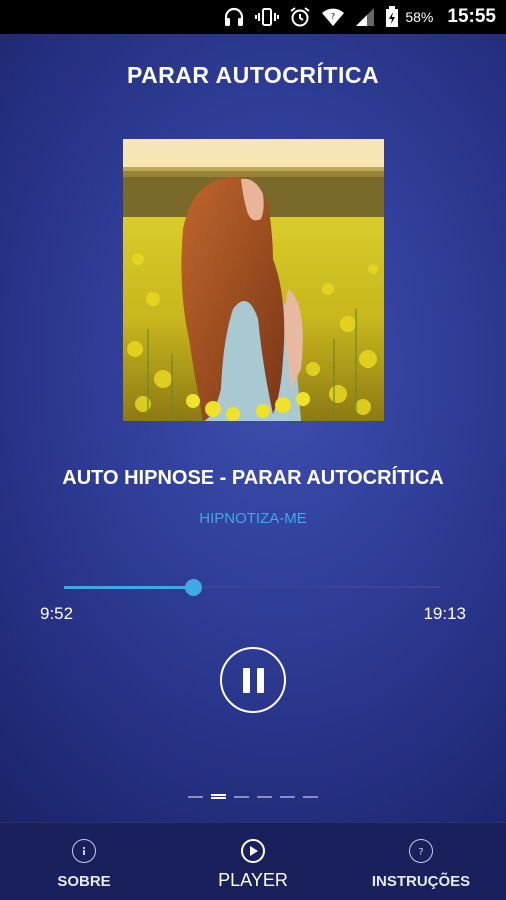  I want to click on wifi-icon: ?, so click(333, 17).